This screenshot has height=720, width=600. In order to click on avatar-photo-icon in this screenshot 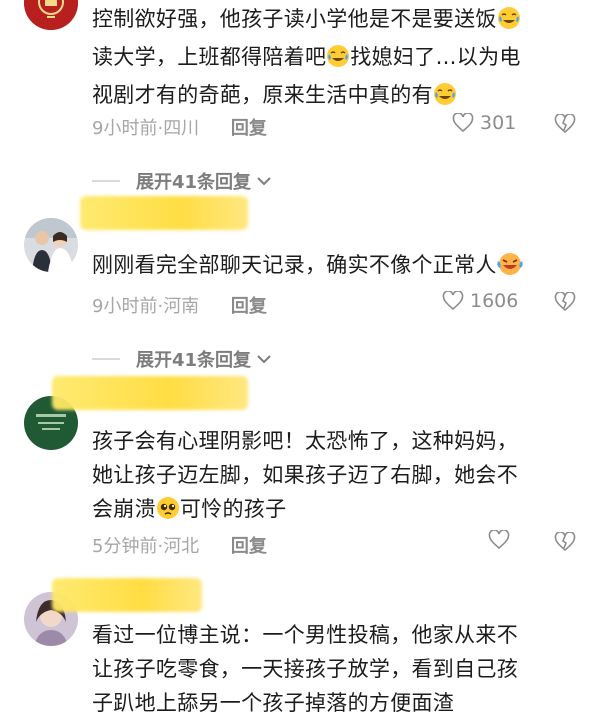, I will do `click(51, 245)`.